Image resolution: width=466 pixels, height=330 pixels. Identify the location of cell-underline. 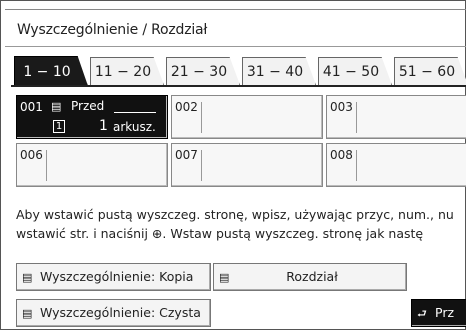
(135, 112).